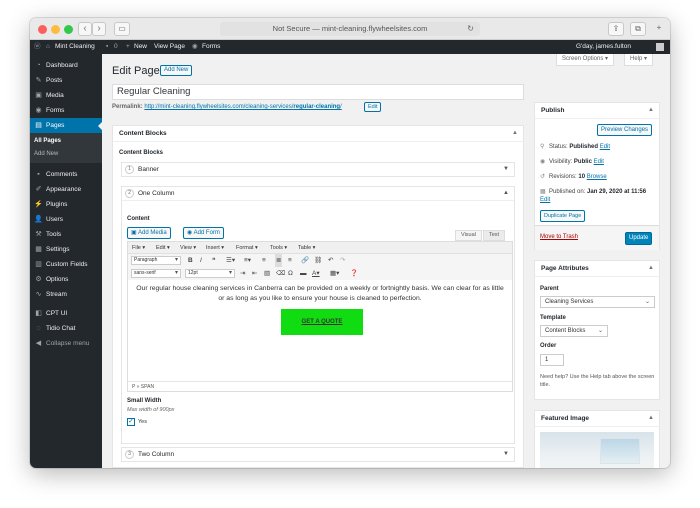 The image size is (700, 508). I want to click on image-icon: ▧, so click(267, 273).